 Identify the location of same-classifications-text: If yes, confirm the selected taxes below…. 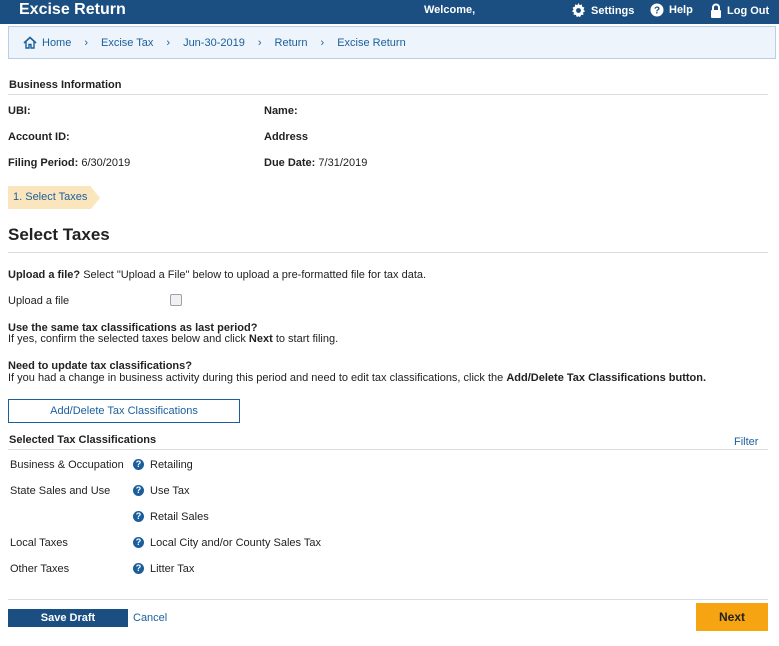
(173, 339).